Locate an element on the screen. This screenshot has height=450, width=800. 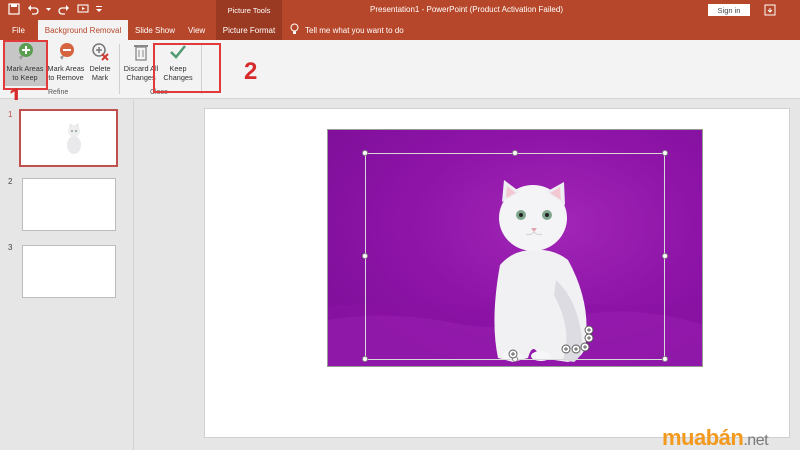
tab-picture-format: Picture Format is located at coordinates (249, 30).